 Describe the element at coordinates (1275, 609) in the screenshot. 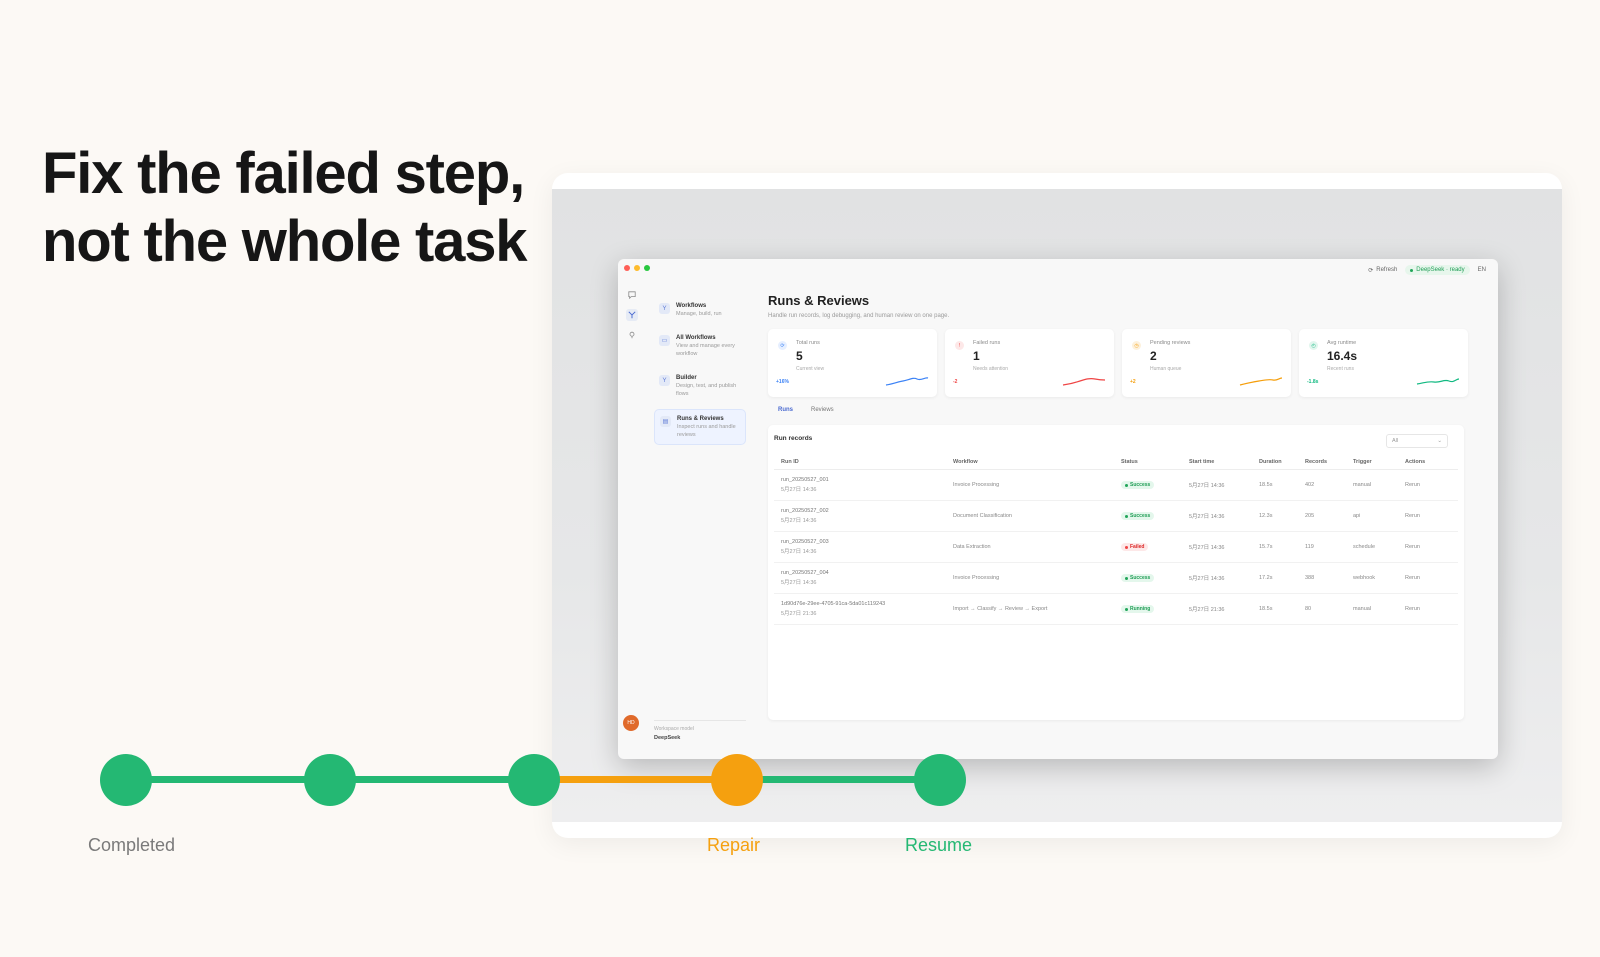

I see `duration-cell: 18.5s` at that location.